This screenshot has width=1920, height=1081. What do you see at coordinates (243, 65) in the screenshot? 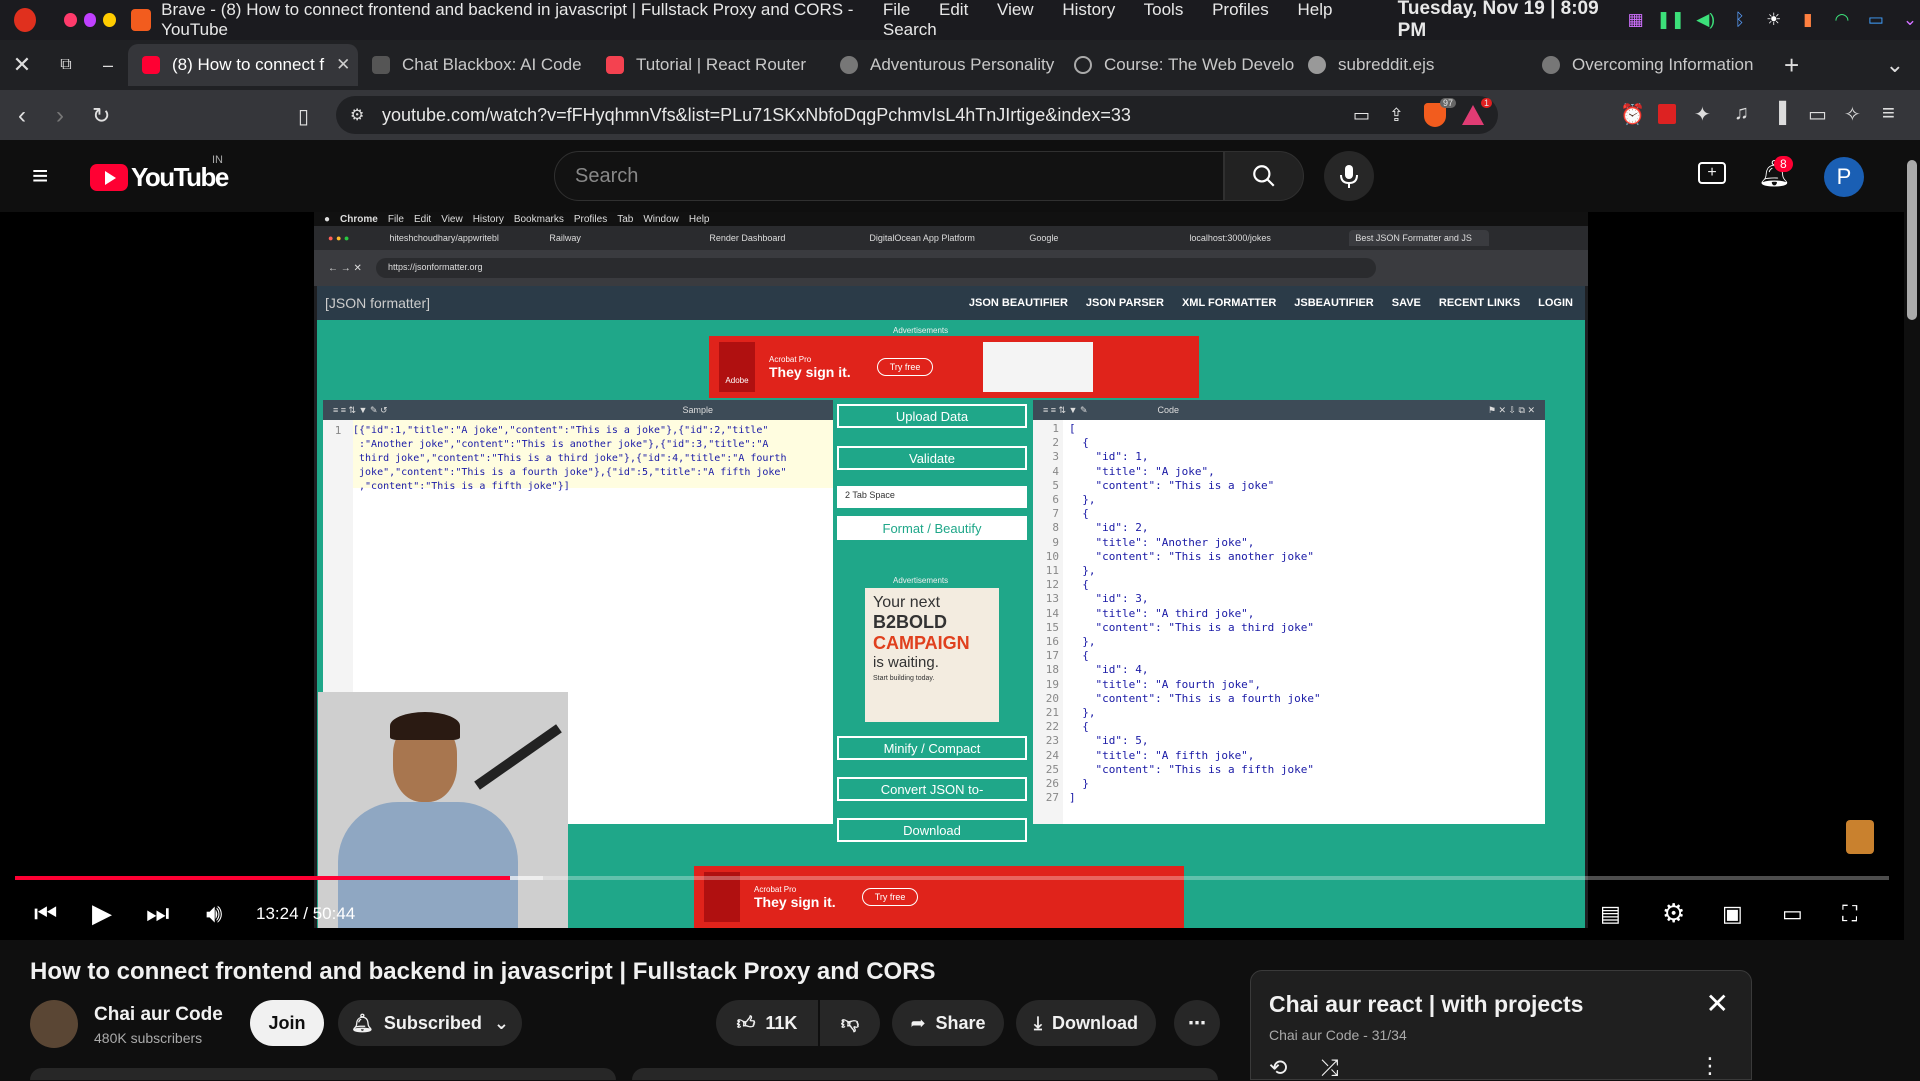
I see `tab-youtube: (8) How to connect f ✕` at bounding box center [243, 65].